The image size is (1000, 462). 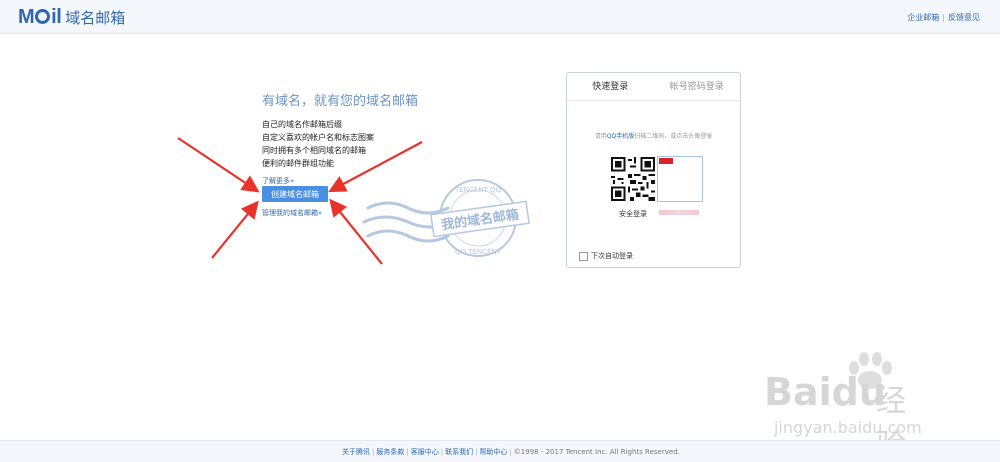 What do you see at coordinates (680, 179) in the screenshot?
I see `user-avatar-frame` at bounding box center [680, 179].